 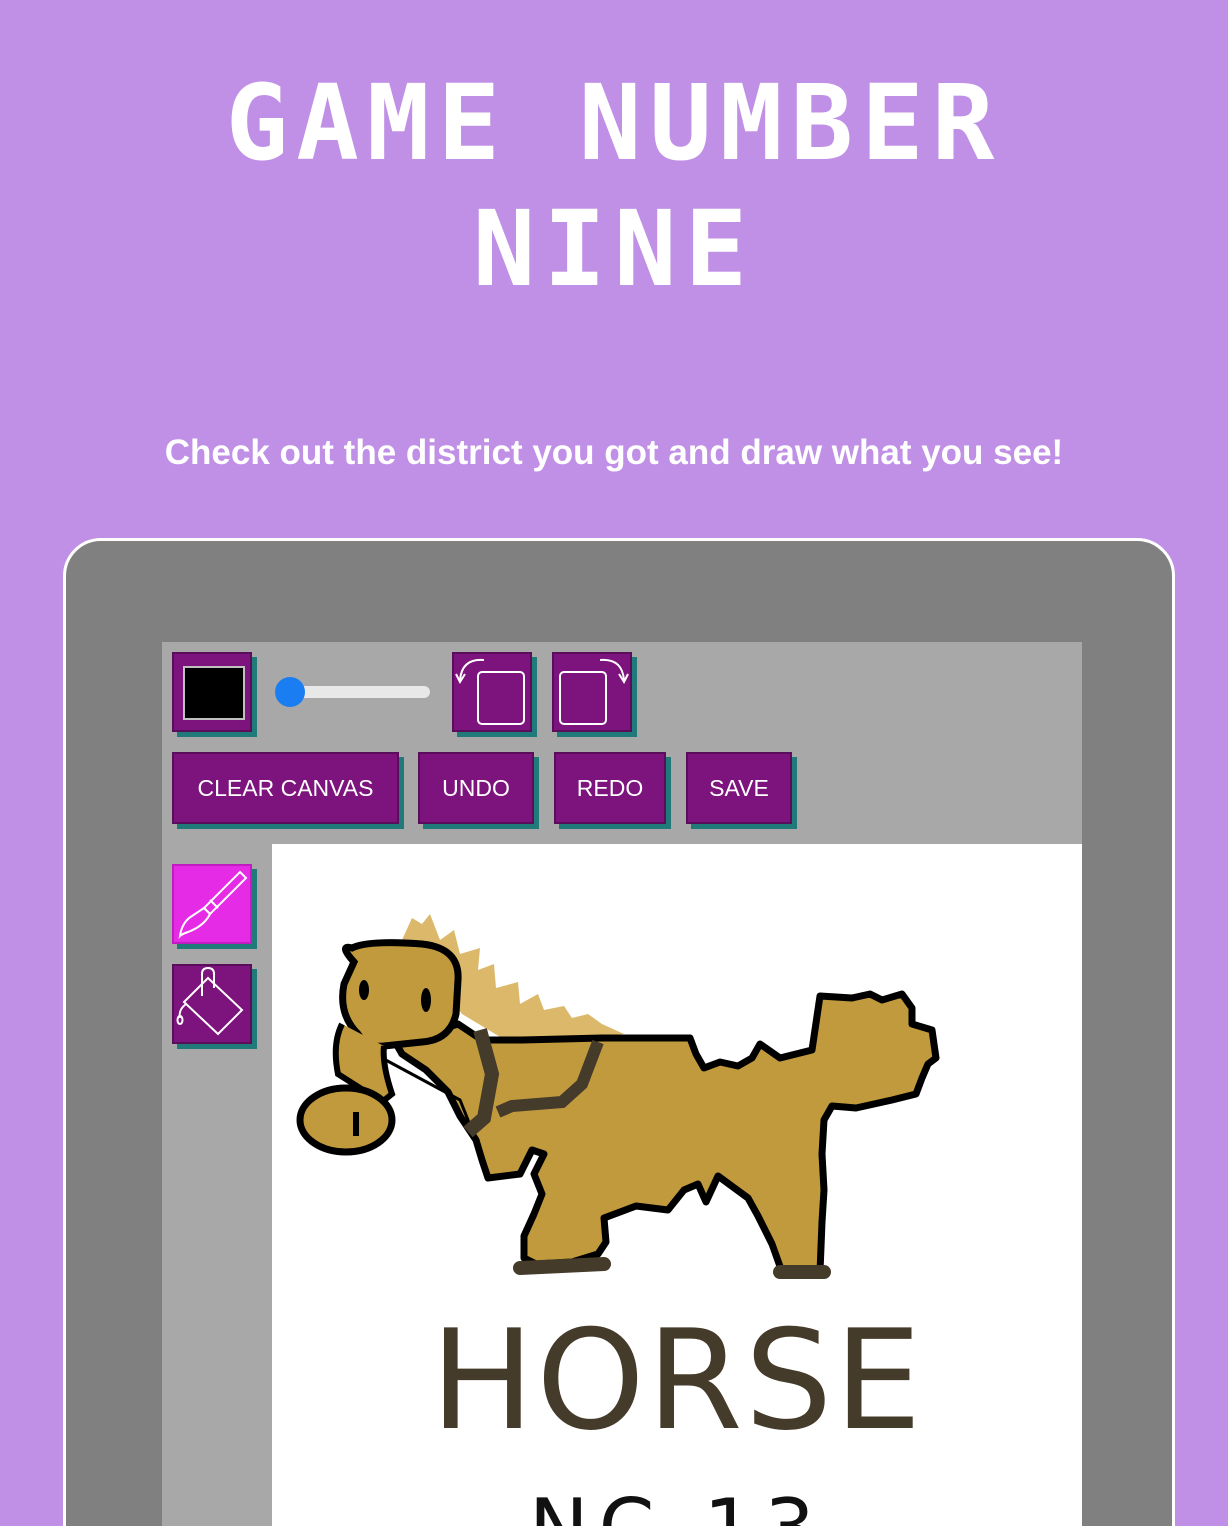 I want to click on undo-button: UNDO, so click(x=476, y=788).